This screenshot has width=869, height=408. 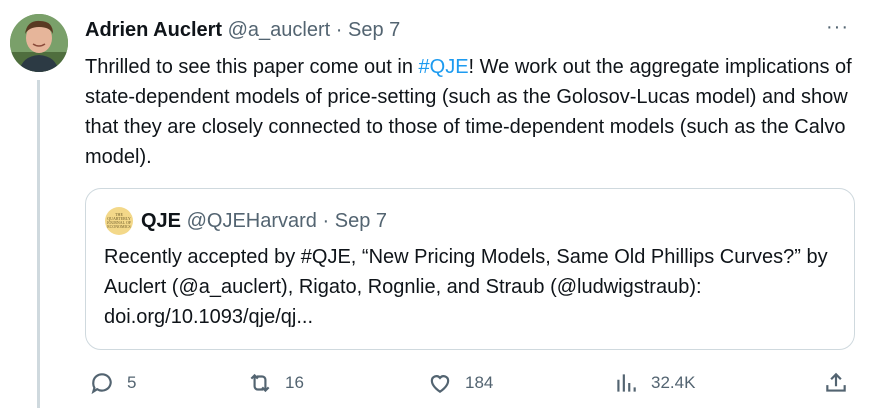 What do you see at coordinates (275, 383) in the screenshot?
I see `retweet-button: 16` at bounding box center [275, 383].